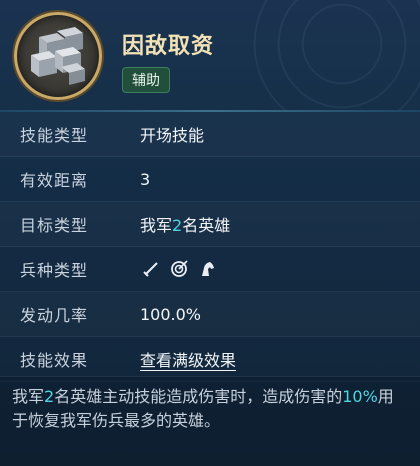  I want to click on desc-text: 我军, so click(28, 396).